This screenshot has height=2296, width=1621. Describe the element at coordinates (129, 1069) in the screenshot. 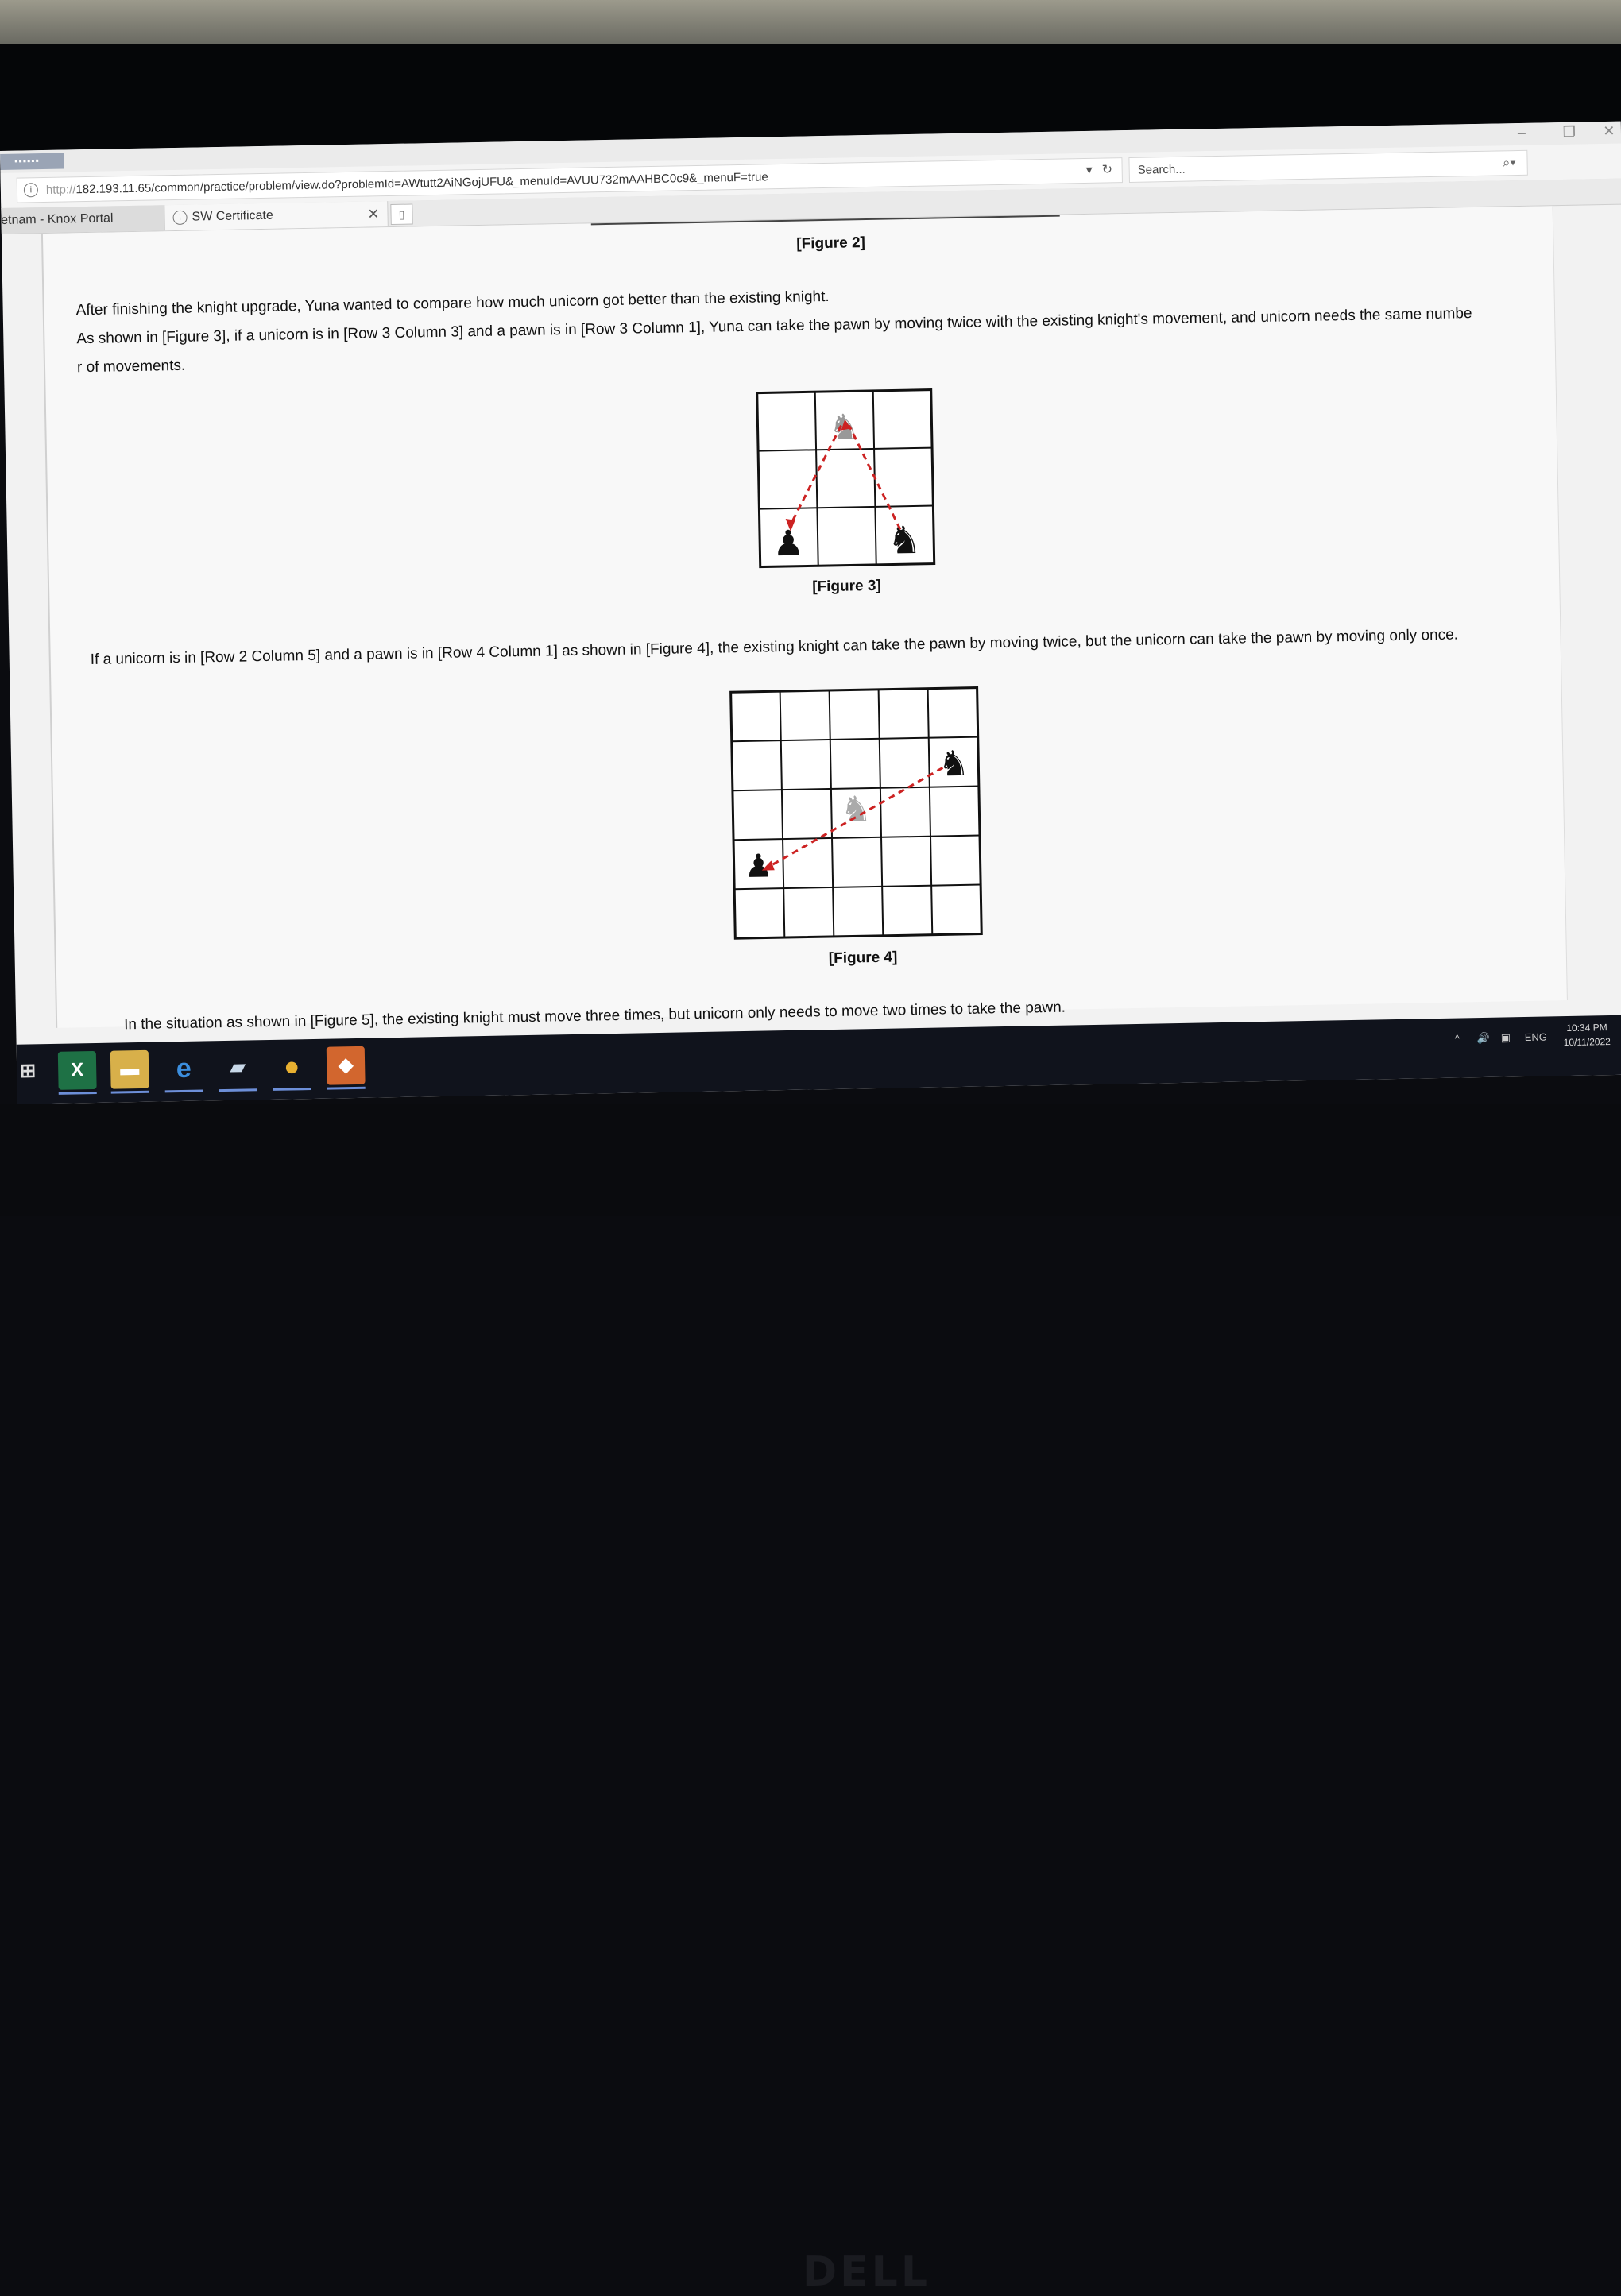

I see `file-explorer-icon: ▬` at that location.